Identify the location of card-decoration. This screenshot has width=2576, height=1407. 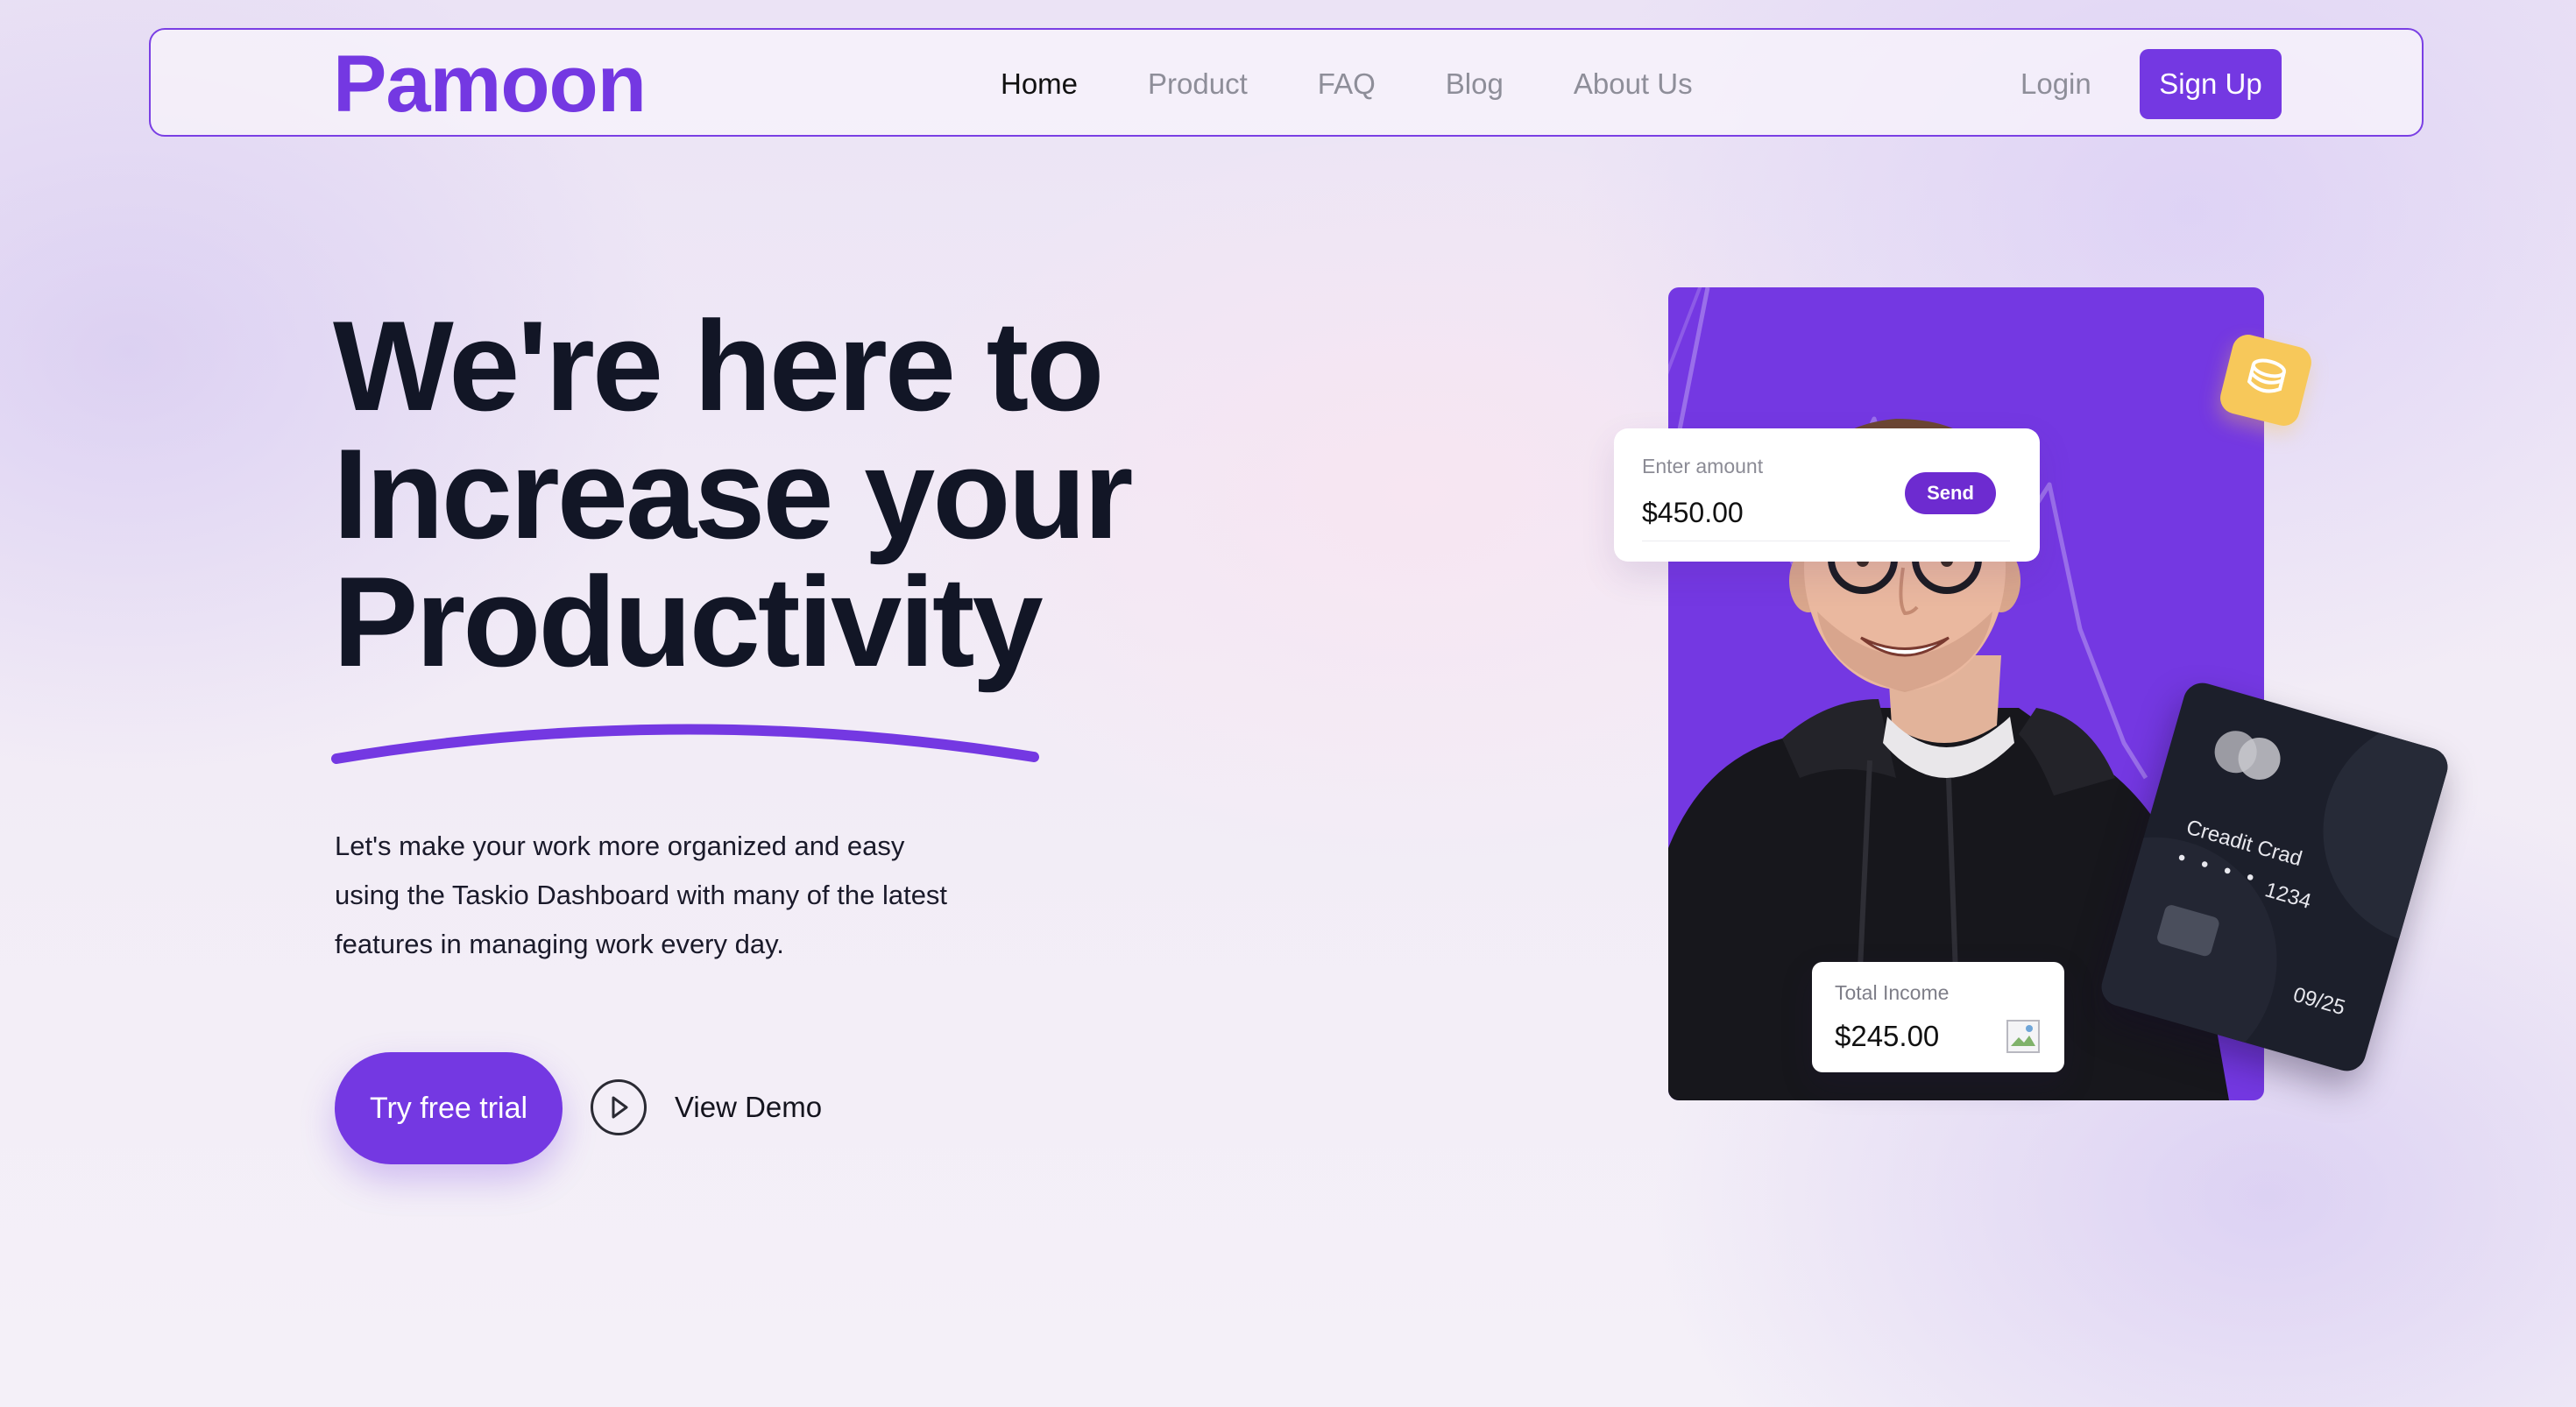
(2374, 831).